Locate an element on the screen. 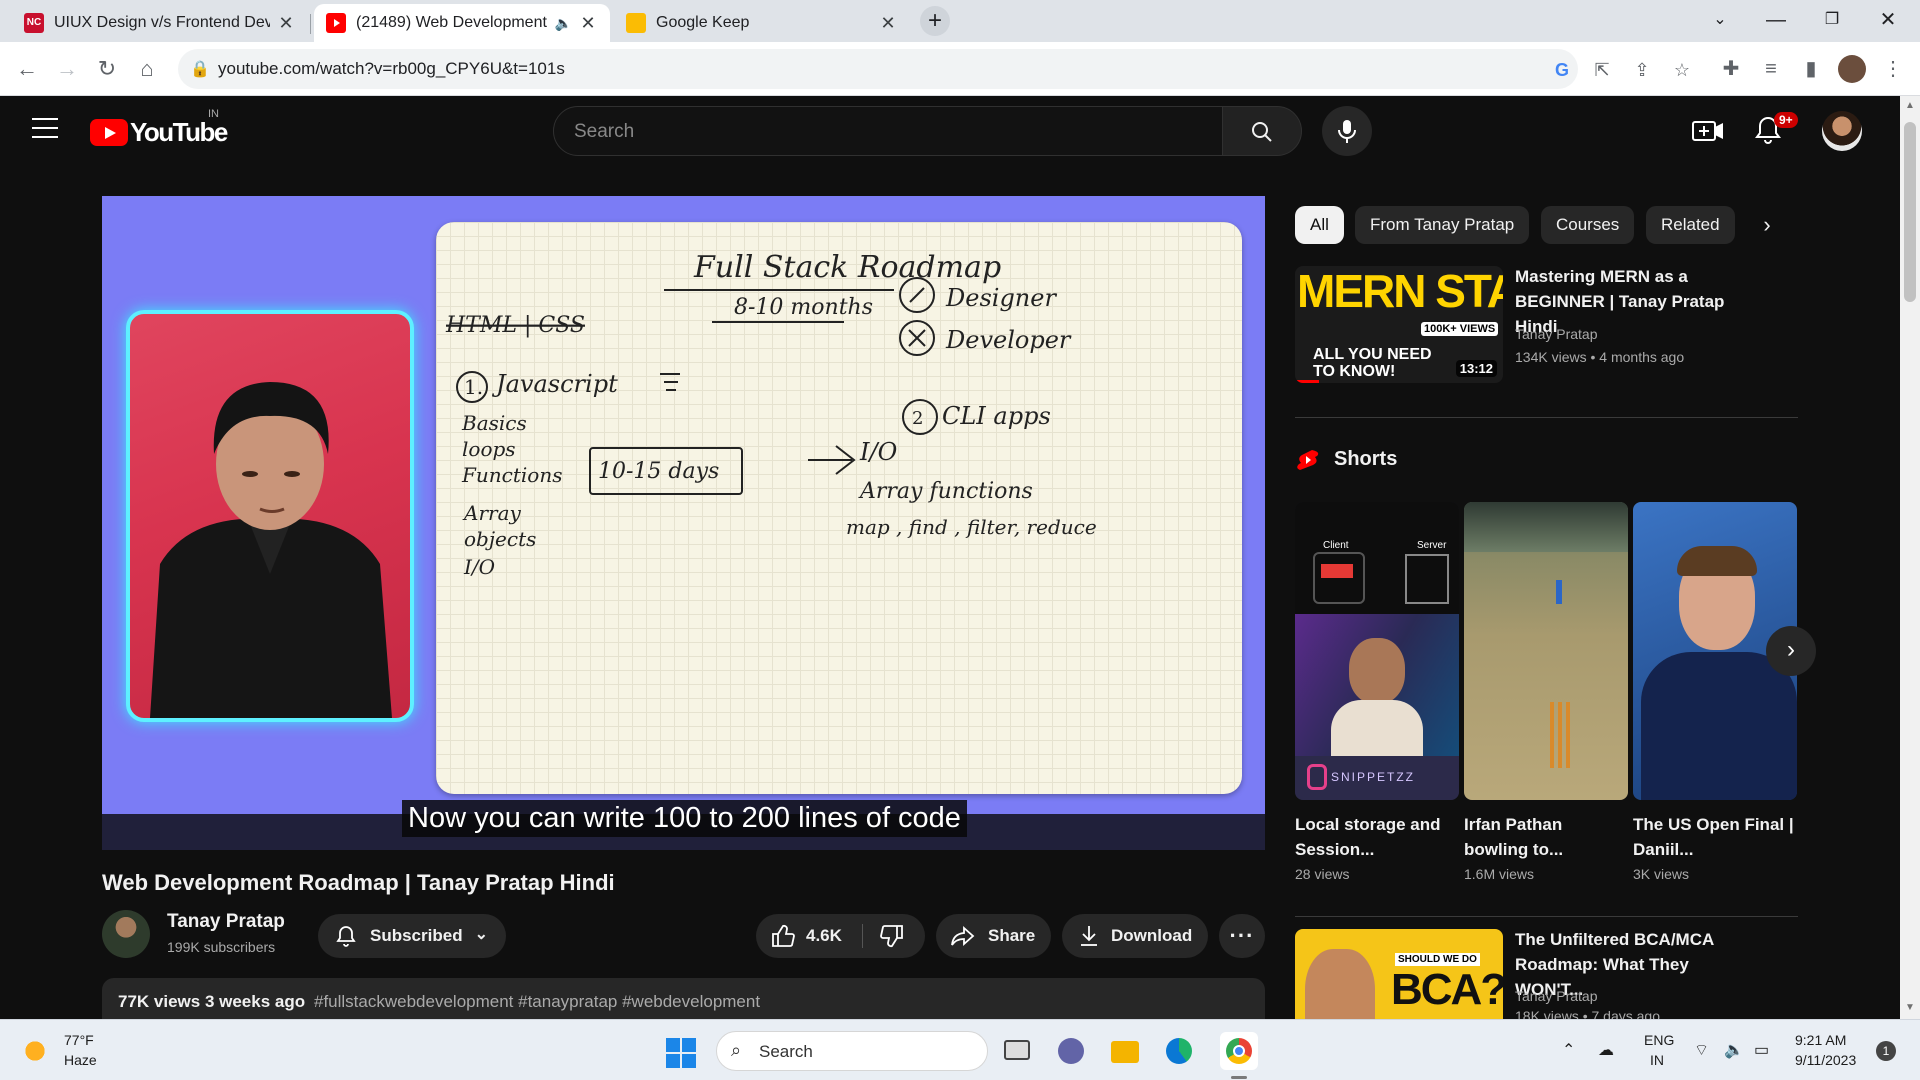 This screenshot has height=1080, width=1920. search-icon is located at coordinates (1262, 132).